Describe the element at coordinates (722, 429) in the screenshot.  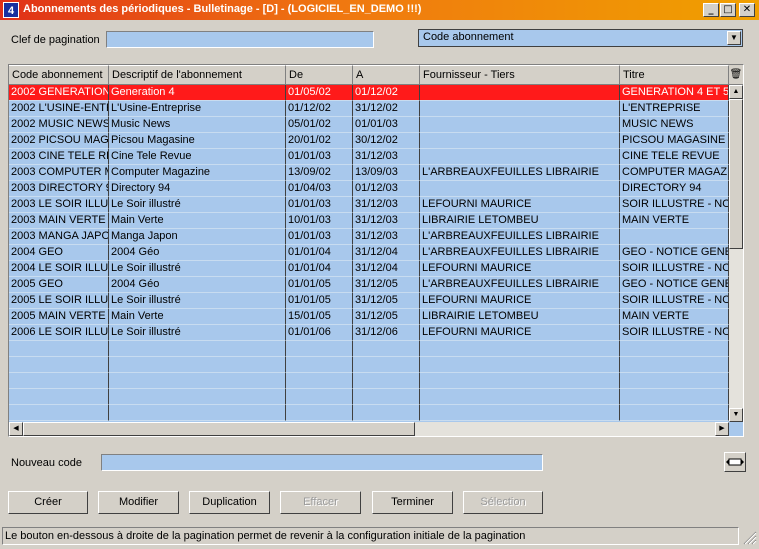
I see `scroll-right-icon: ▶` at that location.